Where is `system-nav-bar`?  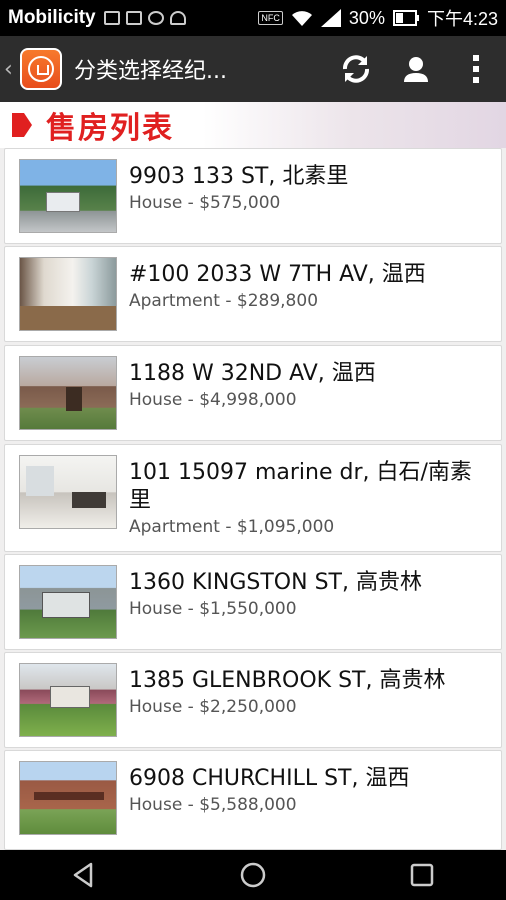 system-nav-bar is located at coordinates (253, 875).